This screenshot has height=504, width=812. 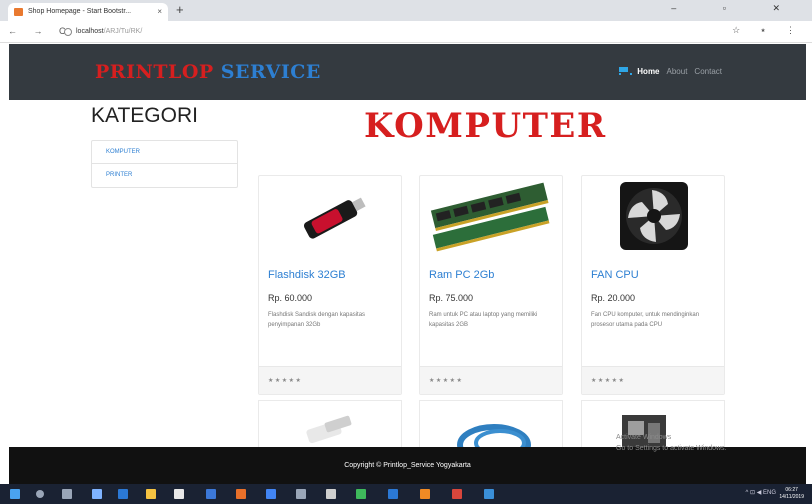 I want to click on address-bar-row: ← → C localhost/ARJ/Tu/RK/ ☆ ⭑ ⋮, so click(x=406, y=32).